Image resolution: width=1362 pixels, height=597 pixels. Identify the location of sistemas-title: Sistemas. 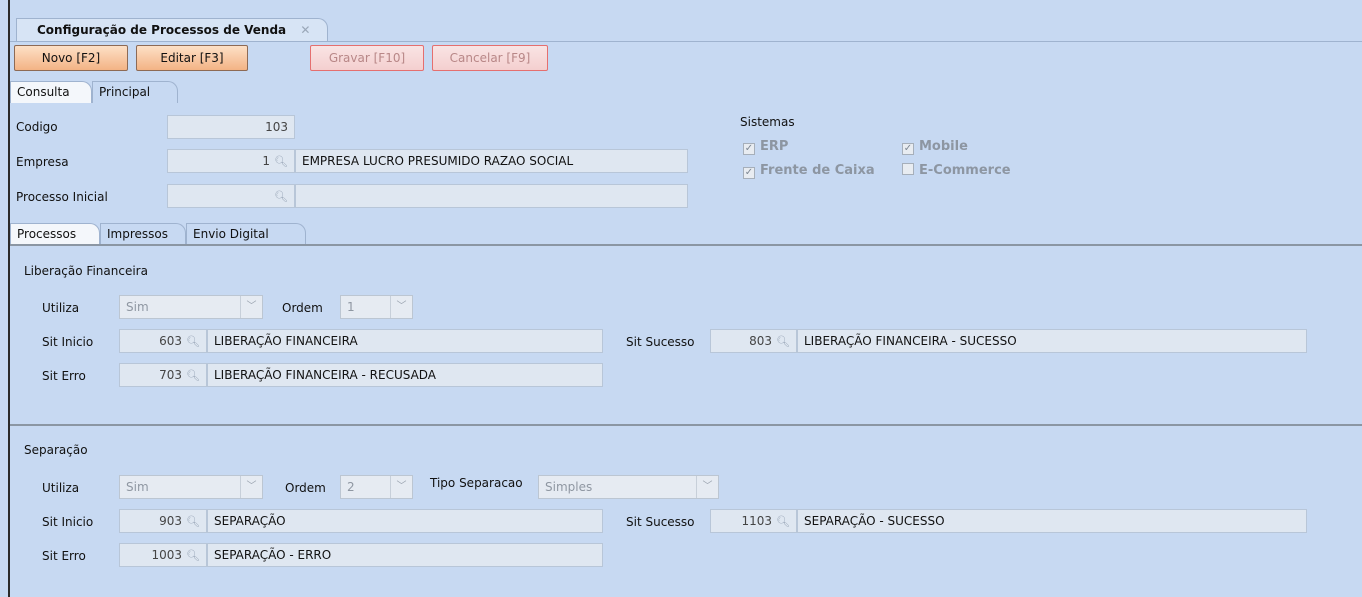
(767, 122).